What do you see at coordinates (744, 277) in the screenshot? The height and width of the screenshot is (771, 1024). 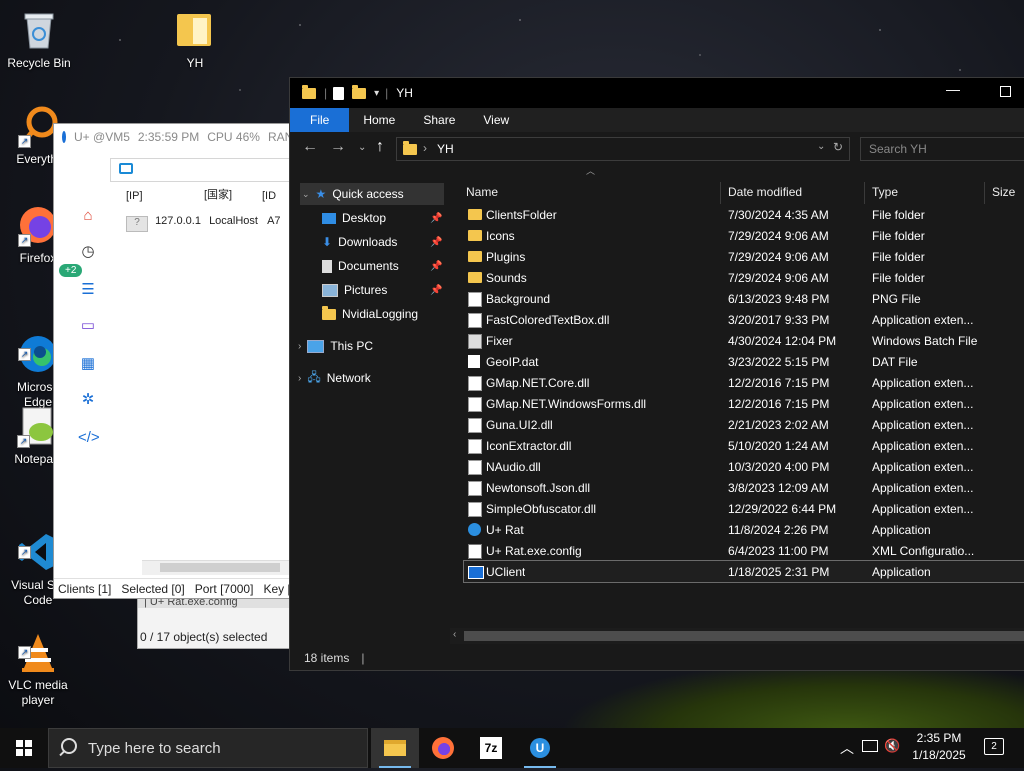 I see `file-row: Sounds 7/29/2024 9:06 AM File folder` at bounding box center [744, 277].